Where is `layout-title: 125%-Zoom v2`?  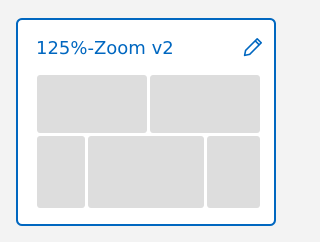
layout-title: 125%-Zoom v2 is located at coordinates (105, 48).